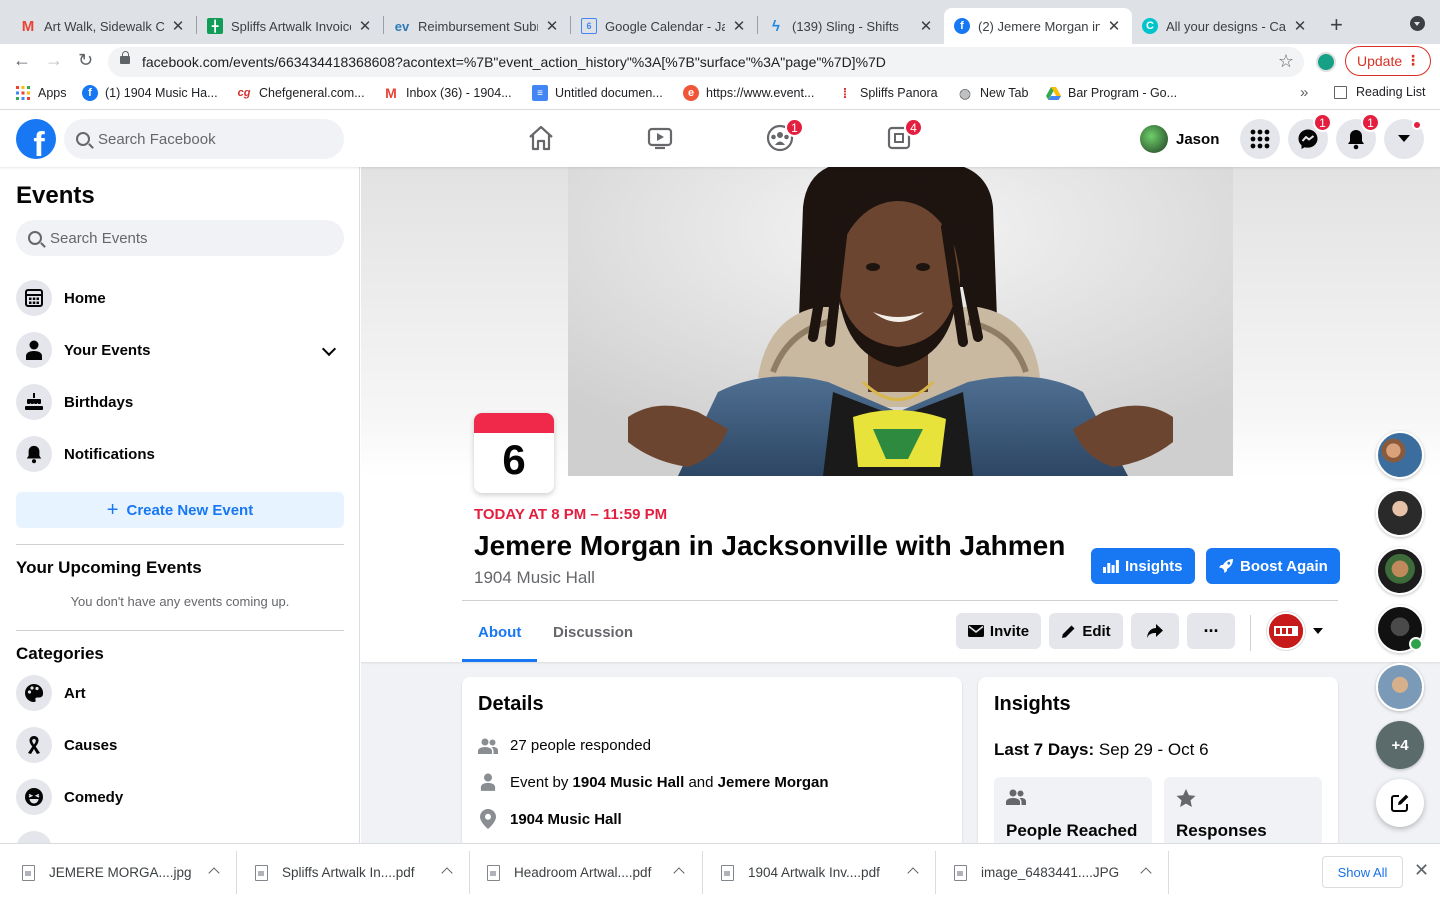  What do you see at coordinates (1038, 26) in the screenshot?
I see `browser-tab-active: f (2) Jemere Morgan in ✕` at bounding box center [1038, 26].